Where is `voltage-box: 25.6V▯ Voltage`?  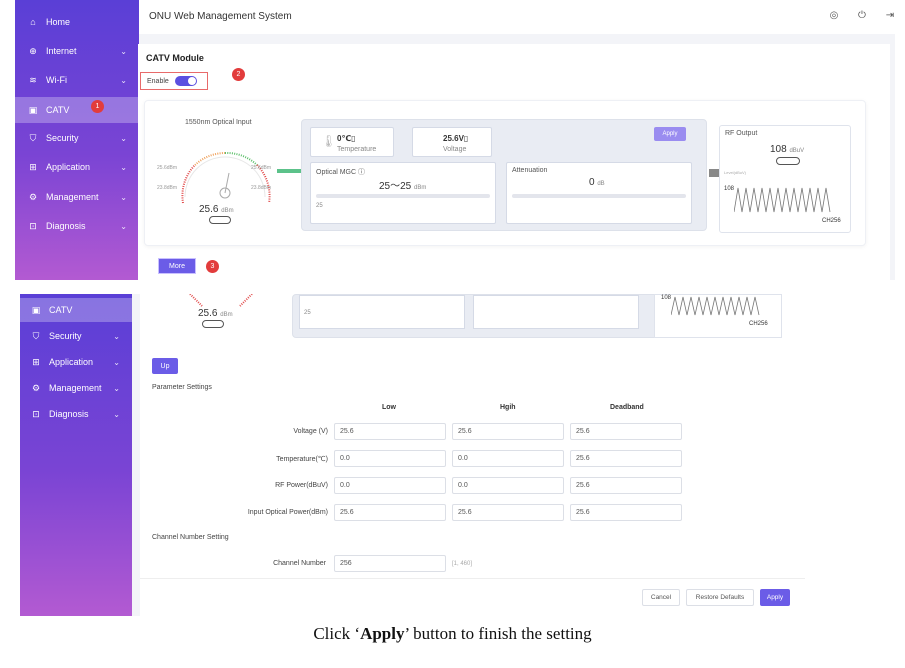
voltage-box: 25.6V▯ Voltage is located at coordinates (452, 142).